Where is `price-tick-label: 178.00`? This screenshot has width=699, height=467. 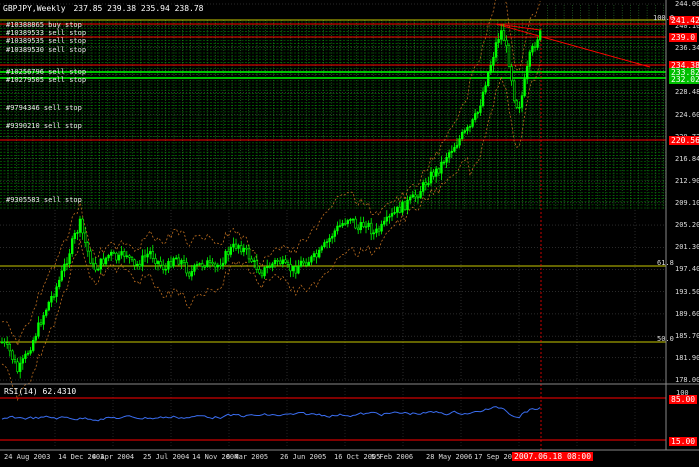 price-tick-label: 178.00 is located at coordinates (687, 380).